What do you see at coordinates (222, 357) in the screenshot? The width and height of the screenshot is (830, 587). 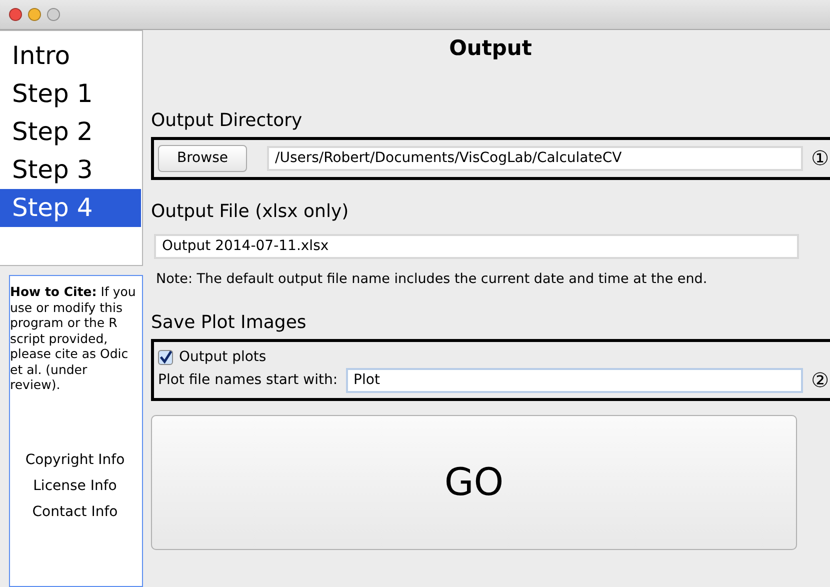 I see `checkbox-label: Output plots` at bounding box center [222, 357].